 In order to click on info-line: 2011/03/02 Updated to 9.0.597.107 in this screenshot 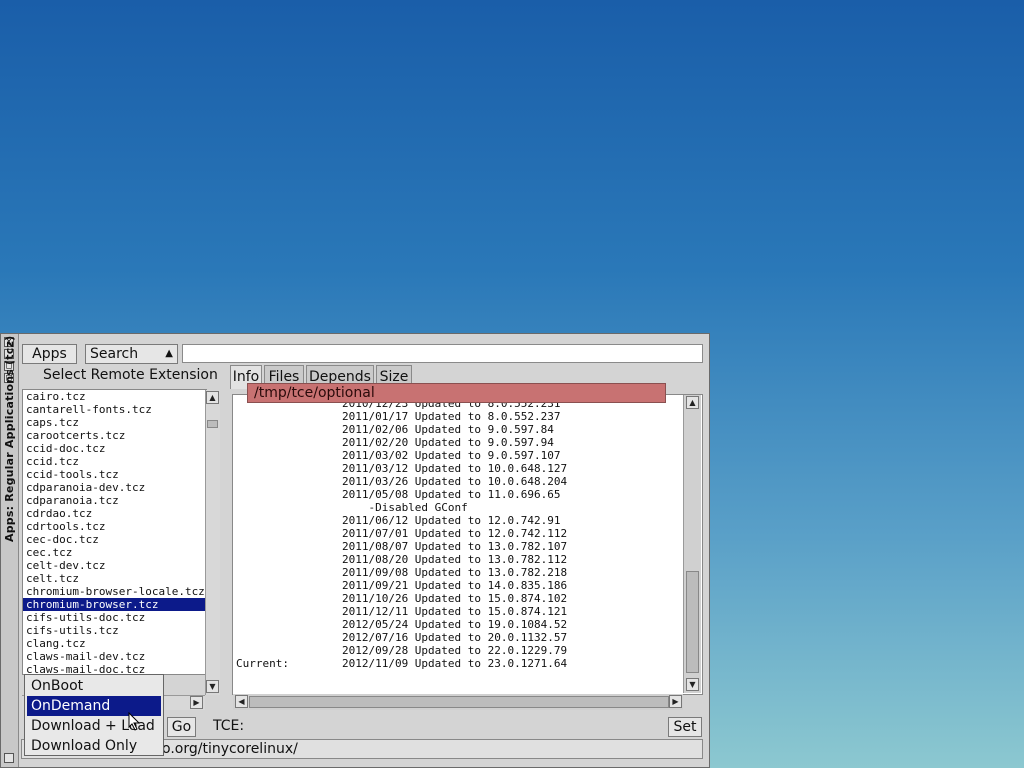, I will do `click(398, 455)`.